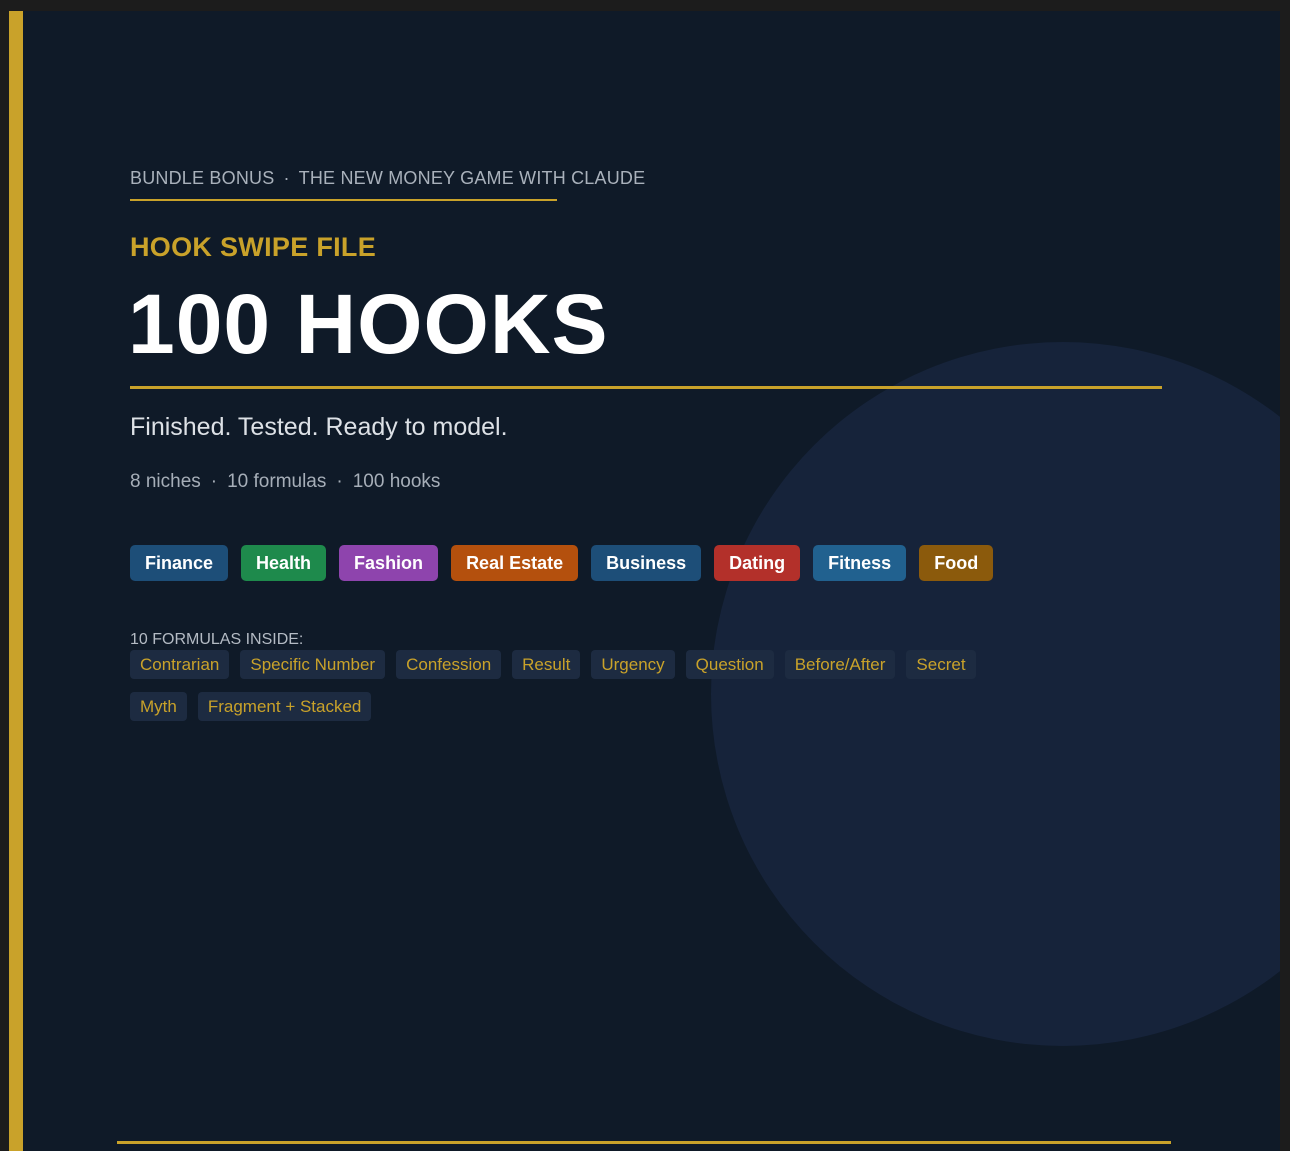  I want to click on formula-tag-result: Result, so click(546, 664).